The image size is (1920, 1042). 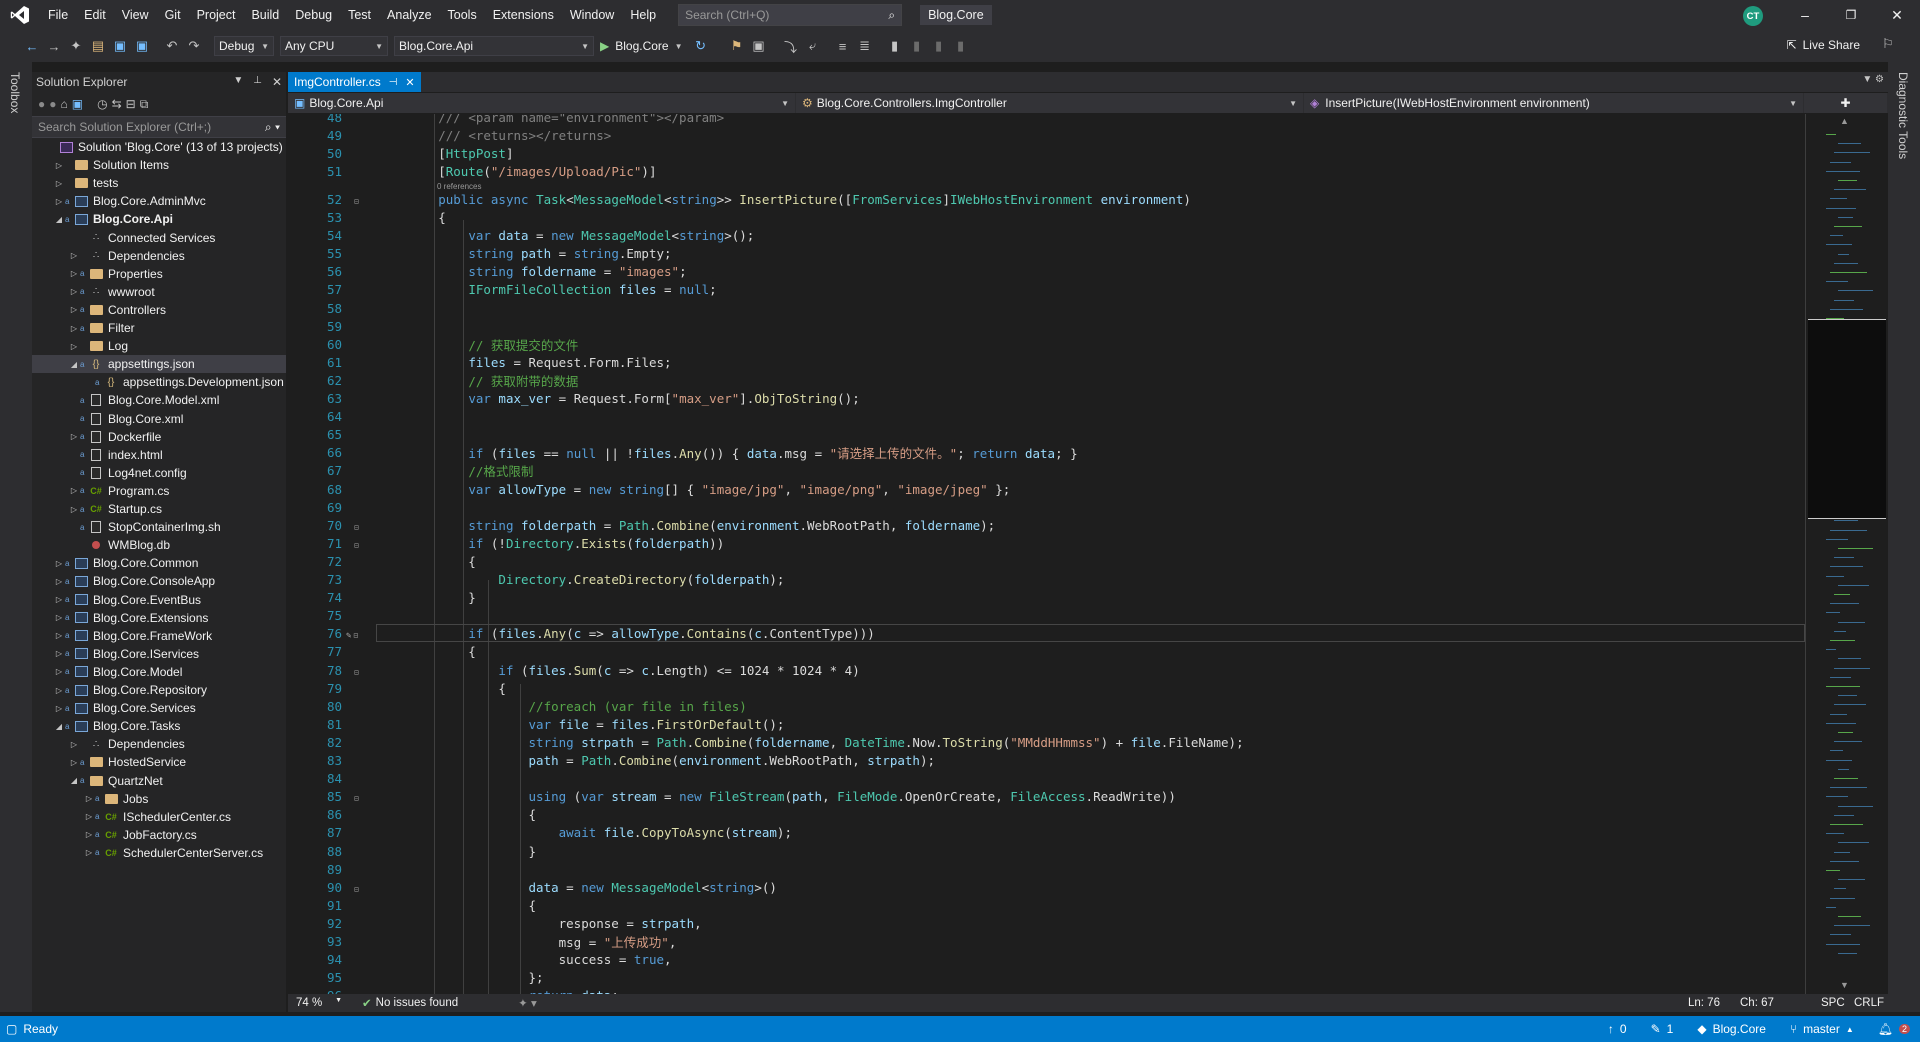 What do you see at coordinates (131, 104) in the screenshot?
I see `collapse-all-icon: ⊟` at bounding box center [131, 104].